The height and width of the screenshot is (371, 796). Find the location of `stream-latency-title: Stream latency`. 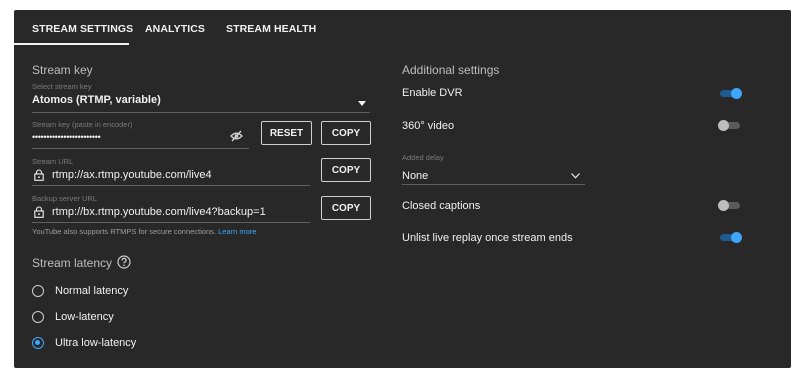

stream-latency-title: Stream latency is located at coordinates (72, 263).